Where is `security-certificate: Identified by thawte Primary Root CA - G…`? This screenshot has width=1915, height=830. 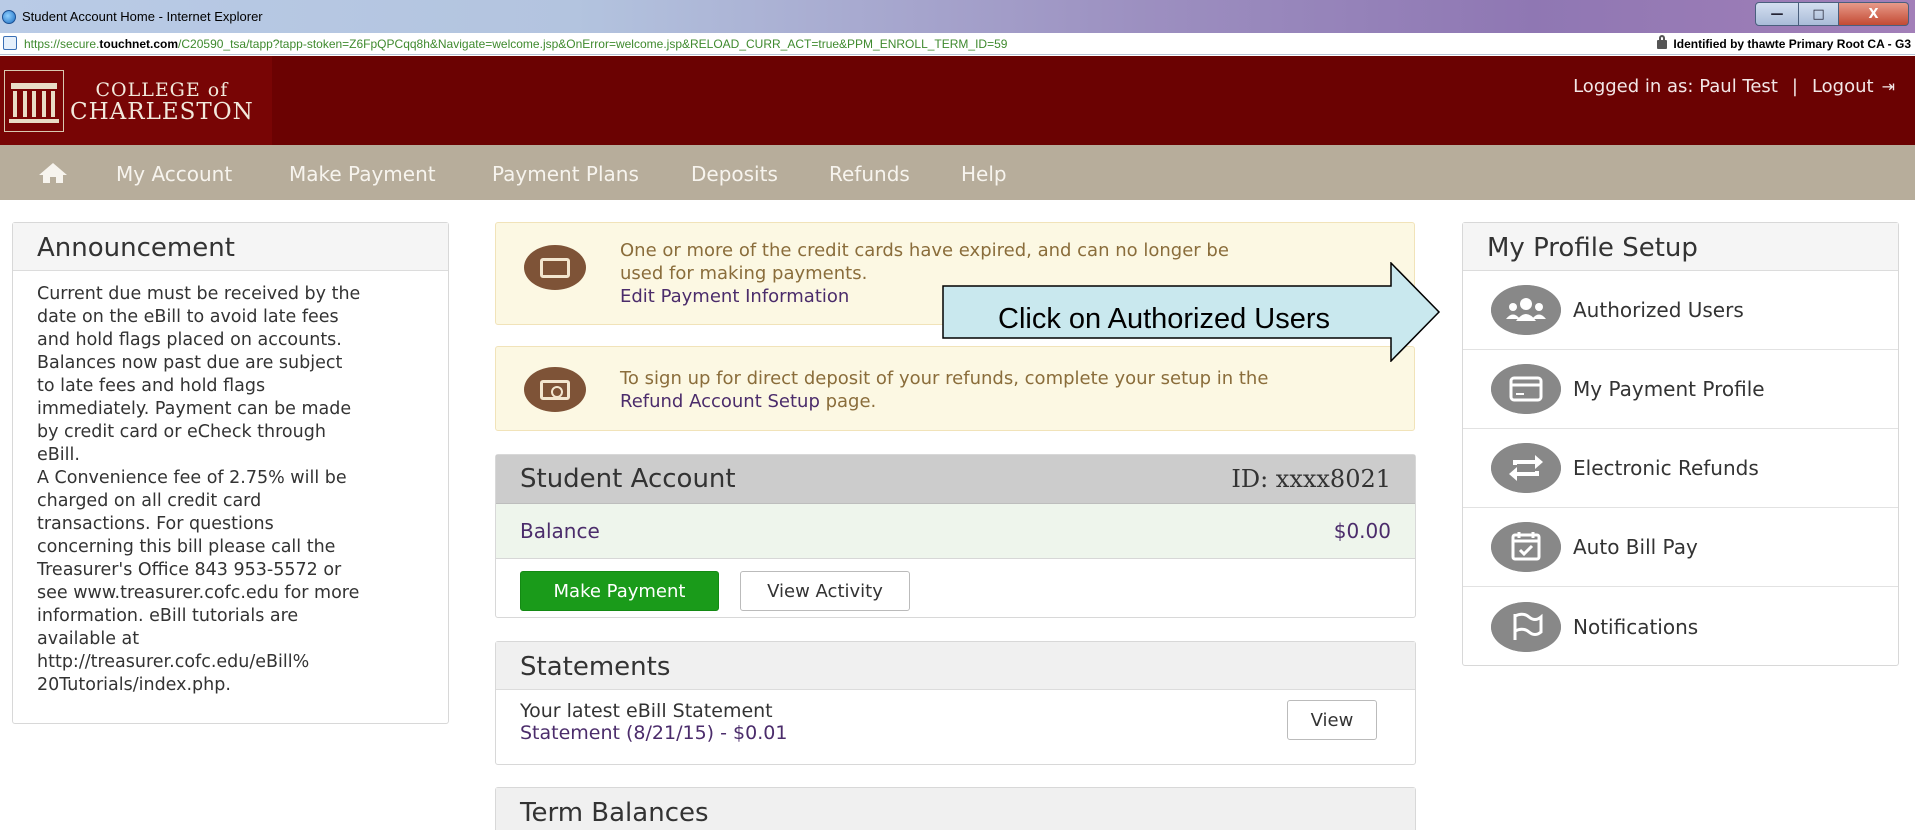
security-certificate: Identified by thawte Primary Root CA - G… is located at coordinates (1784, 43).